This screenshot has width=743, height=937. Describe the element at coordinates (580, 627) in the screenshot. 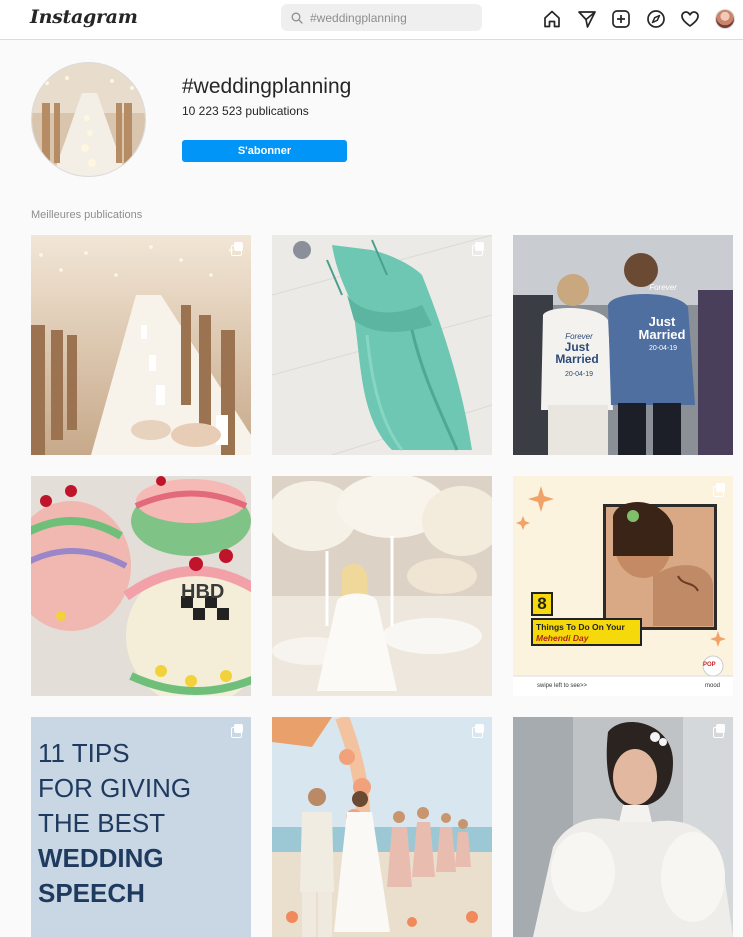

I see `mehendi-line-1: Things To Do On Your` at that location.